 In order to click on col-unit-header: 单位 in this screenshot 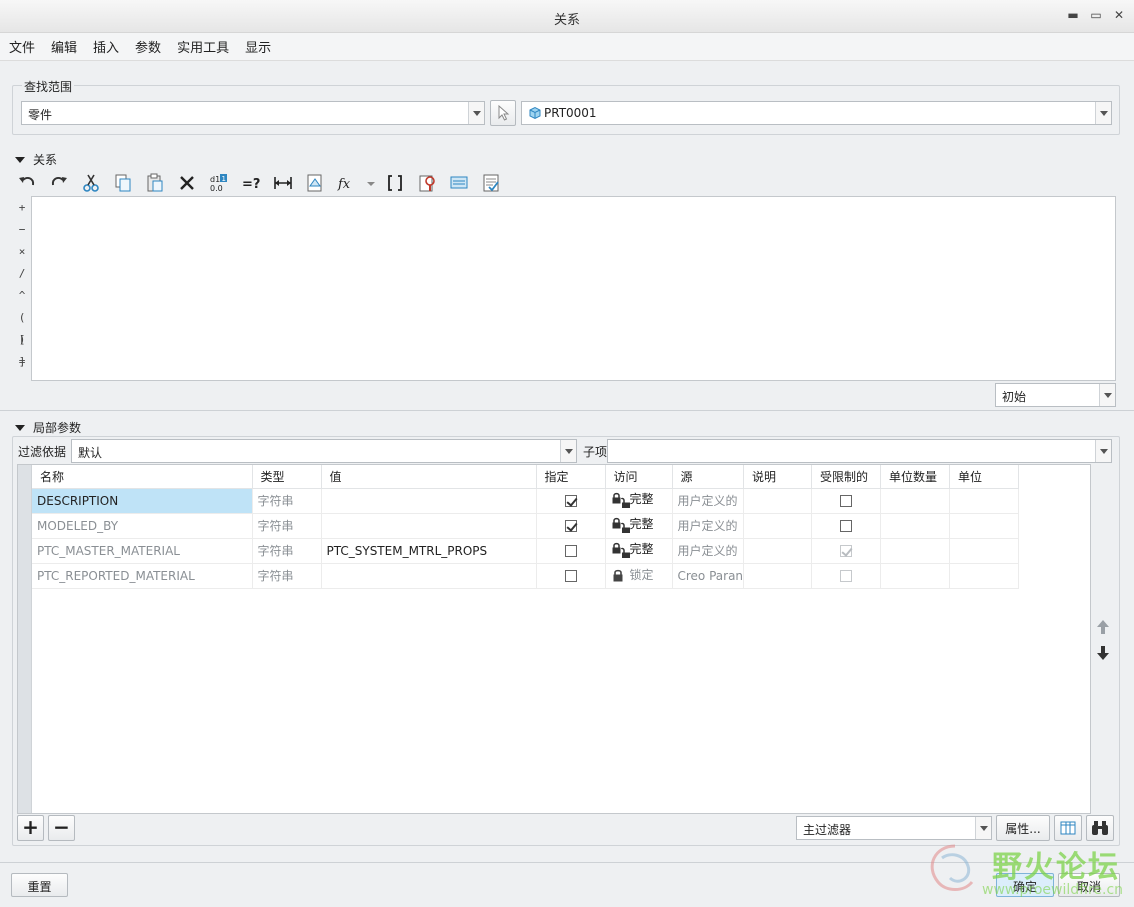, I will do `click(984, 477)`.